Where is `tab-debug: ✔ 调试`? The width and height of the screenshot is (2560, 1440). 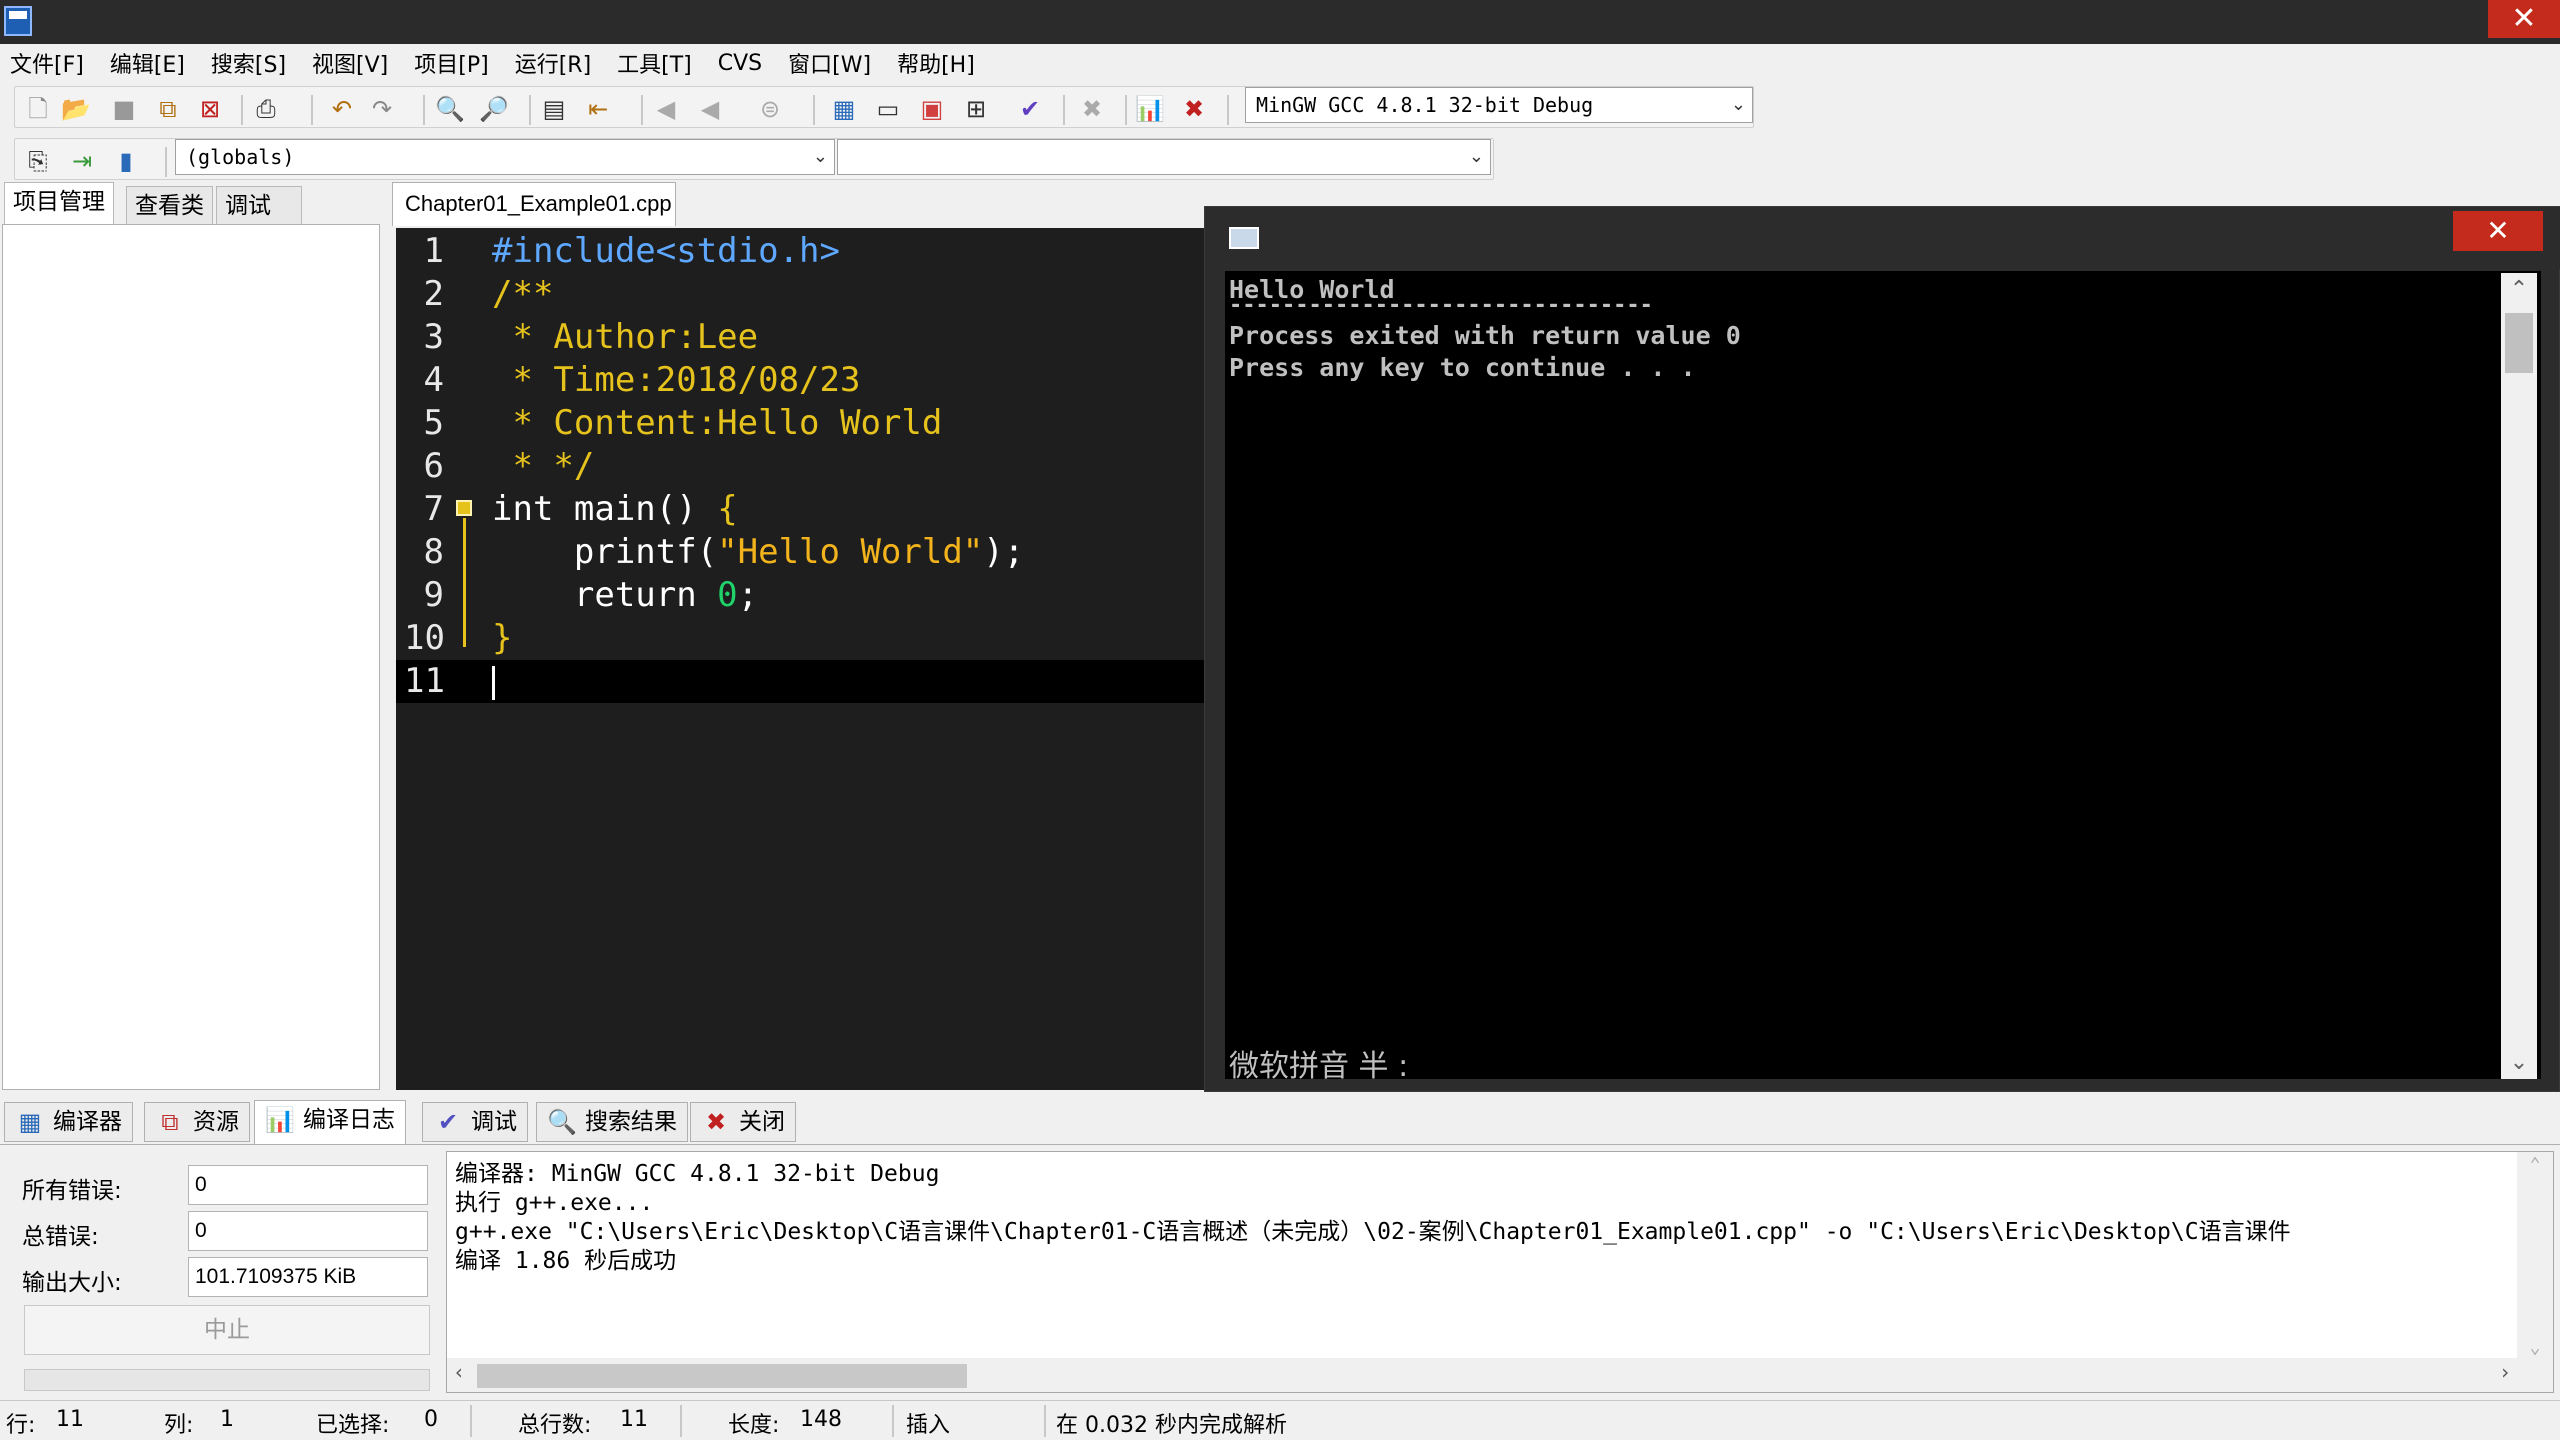
tab-debug: ✔ 调试 is located at coordinates (475, 1122).